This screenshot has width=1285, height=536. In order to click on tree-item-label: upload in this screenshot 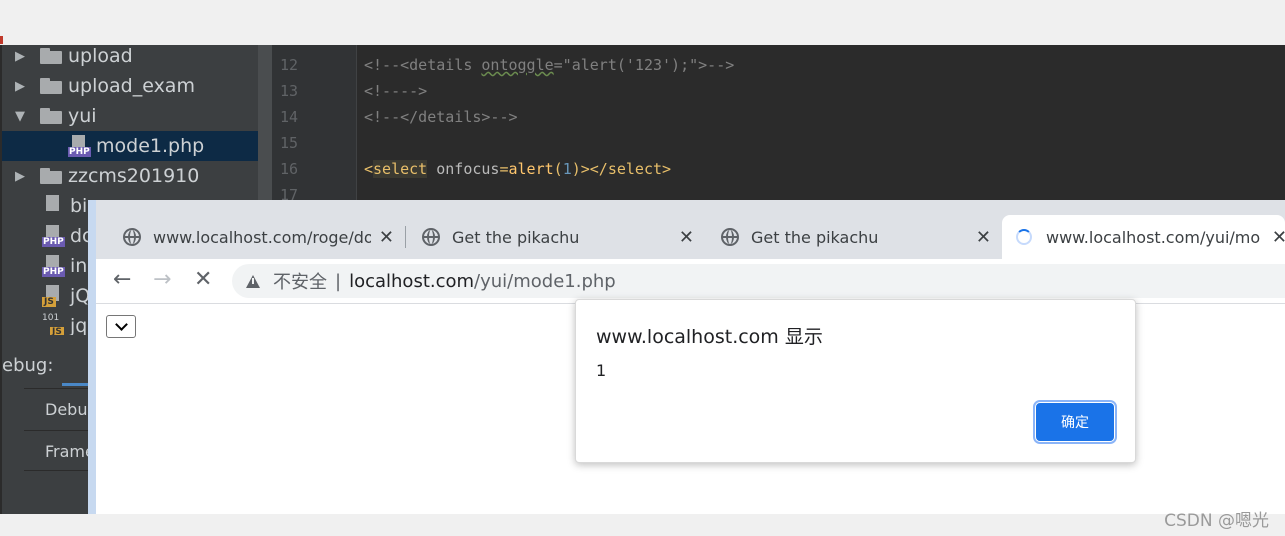, I will do `click(100, 56)`.